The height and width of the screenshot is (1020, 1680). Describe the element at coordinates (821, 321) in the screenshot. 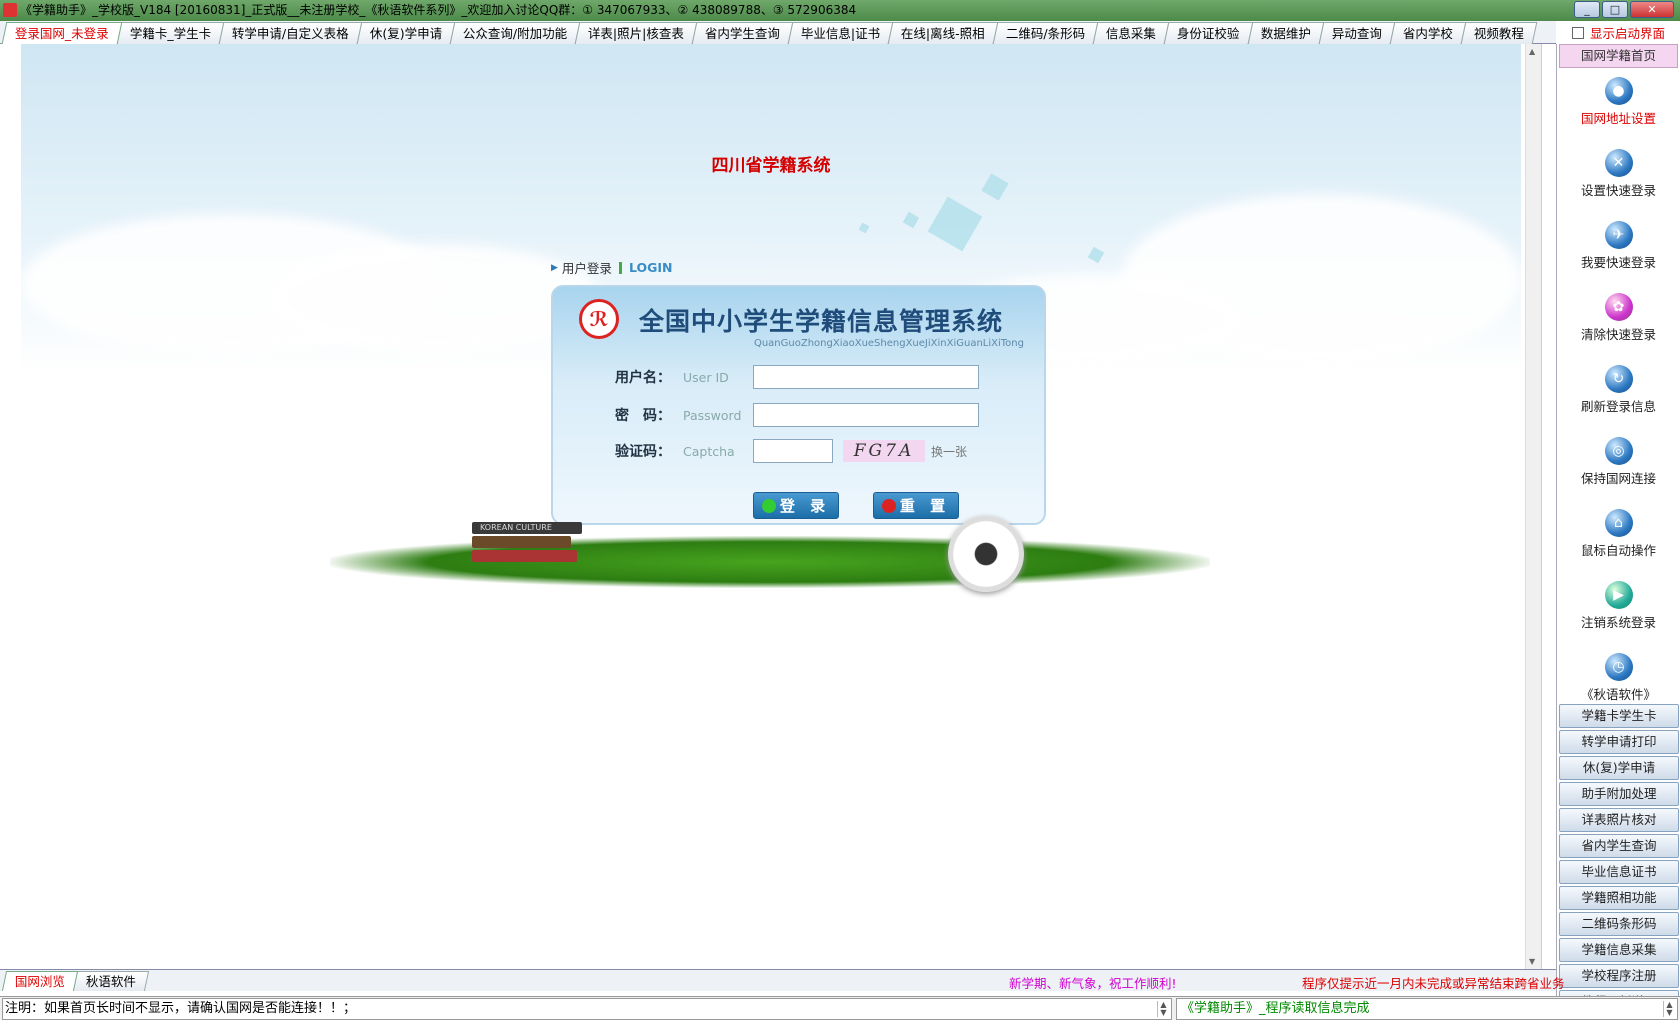

I see `panel-title: 全国中小学生学籍信息管理系统` at that location.